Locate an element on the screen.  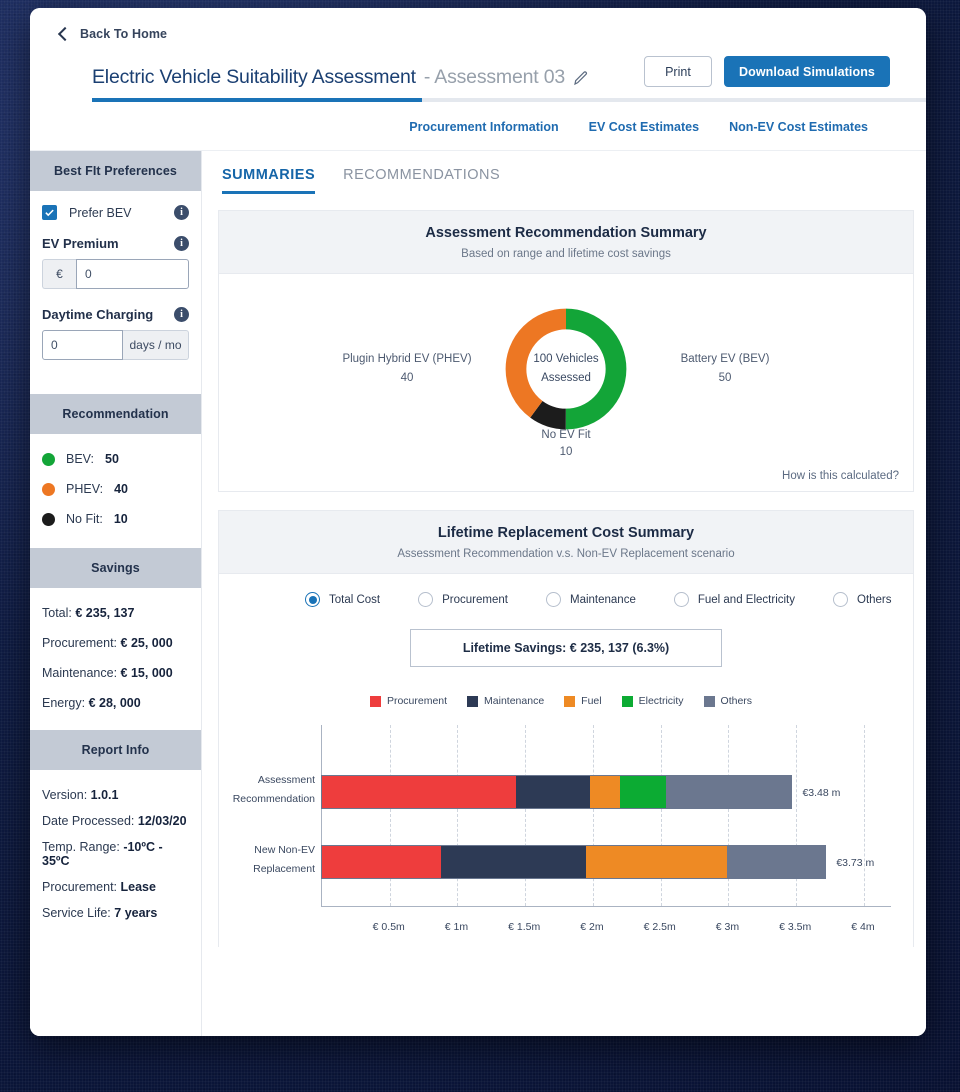
legend-label-others: Others is located at coordinates (736, 701).